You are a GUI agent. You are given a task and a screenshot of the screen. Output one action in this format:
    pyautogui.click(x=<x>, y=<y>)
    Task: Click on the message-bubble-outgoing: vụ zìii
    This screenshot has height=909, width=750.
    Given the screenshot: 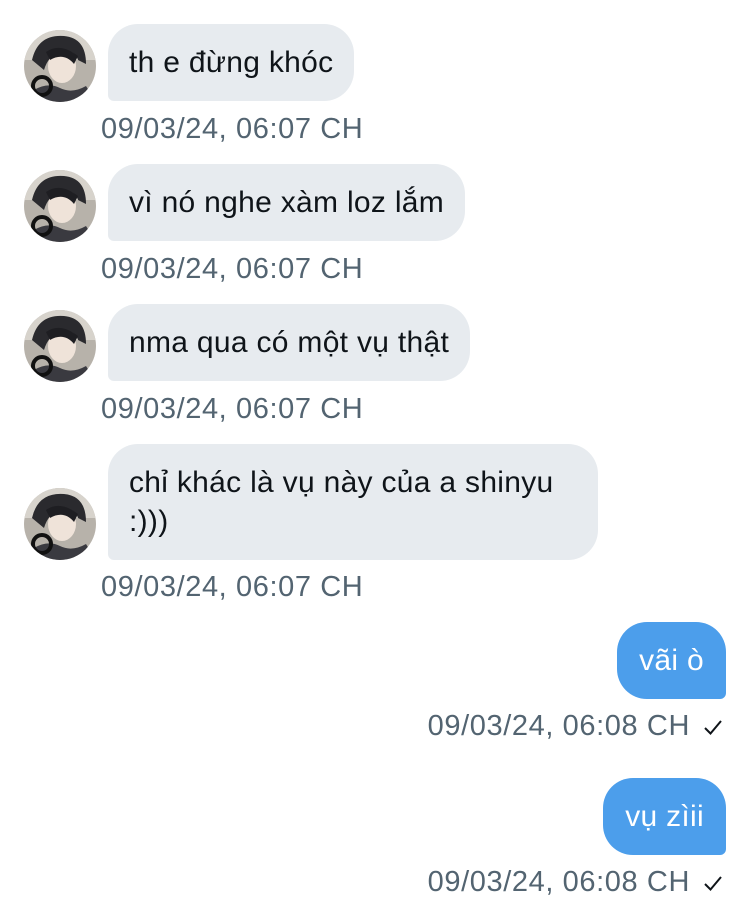 What is the action you would take?
    pyautogui.click(x=664, y=816)
    